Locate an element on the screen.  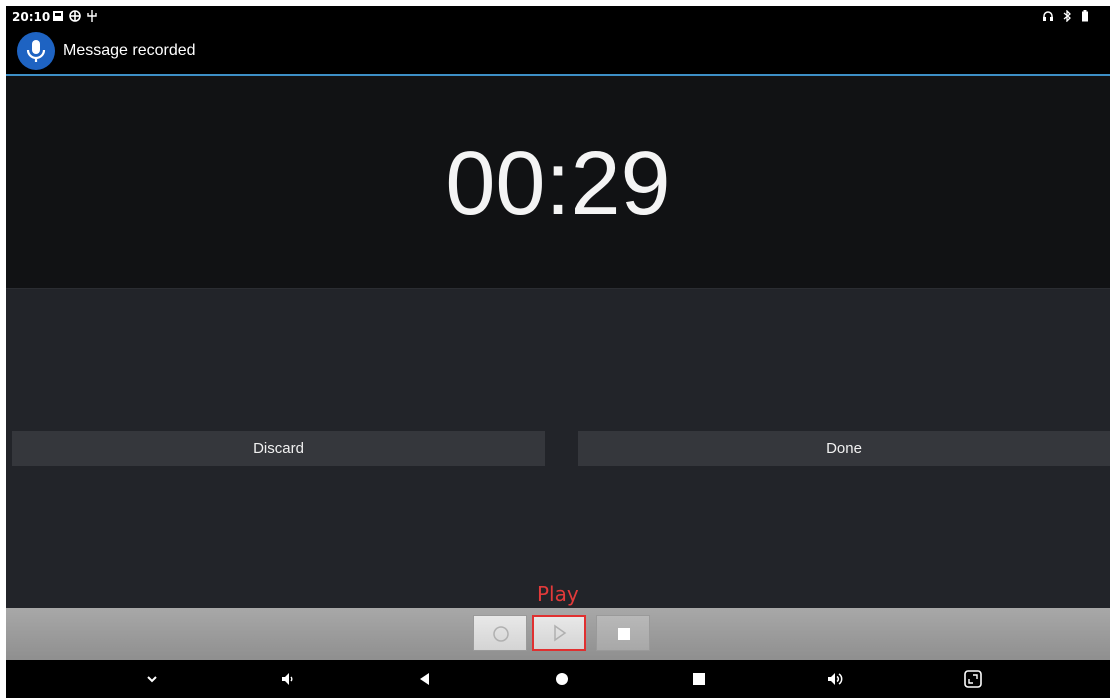
home-button is located at coordinates (562, 679).